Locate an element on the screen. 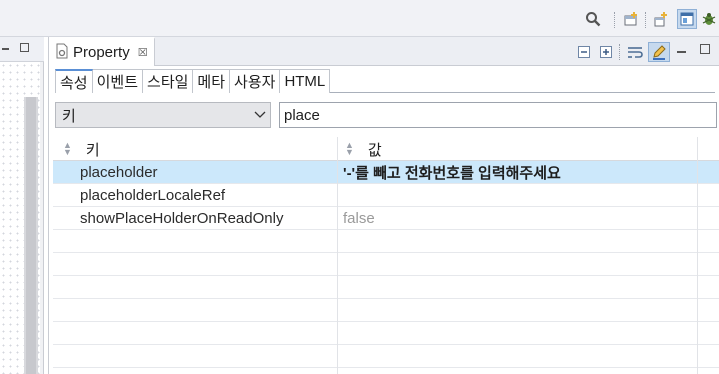 This screenshot has height=374, width=719. top-toolbar is located at coordinates (359, 18).